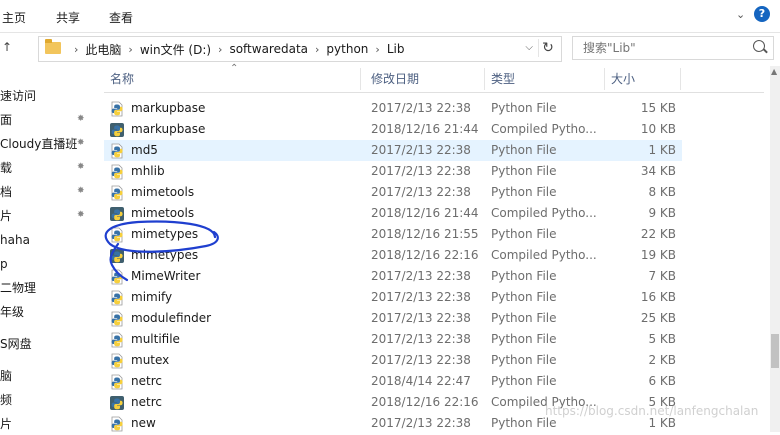 The width and height of the screenshot is (780, 435). Describe the element at coordinates (396, 49) in the screenshot. I see `breadcrumb-item-lib: Lib` at that location.